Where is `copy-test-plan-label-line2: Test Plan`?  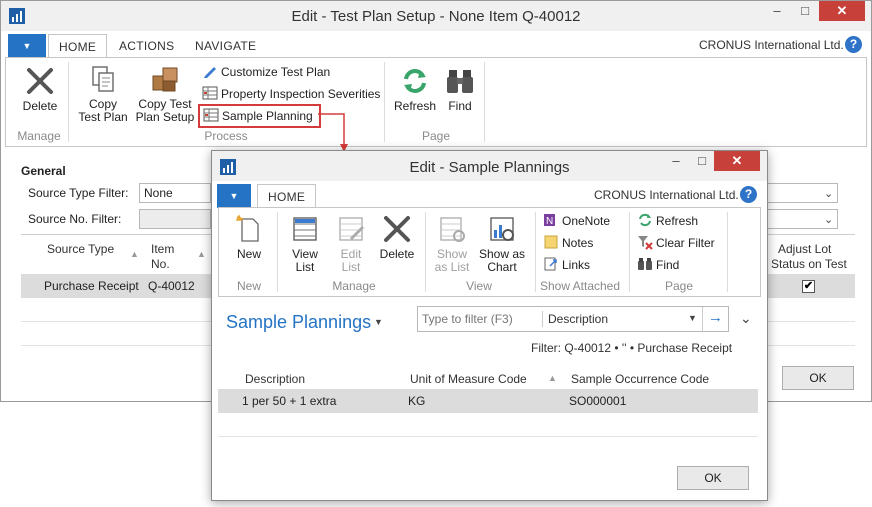 copy-test-plan-label-line2: Test Plan is located at coordinates (103, 117).